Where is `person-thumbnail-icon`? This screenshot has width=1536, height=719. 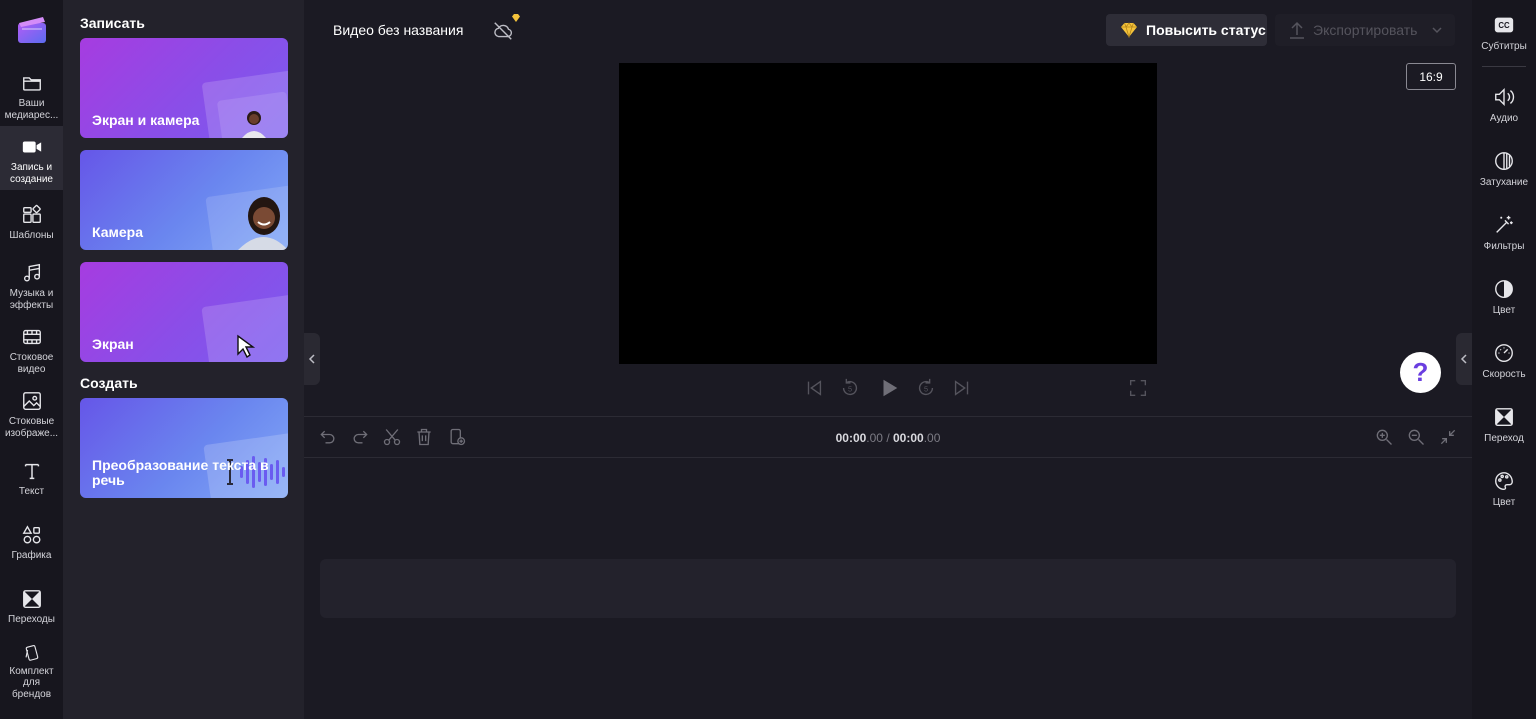 person-thumbnail-icon is located at coordinates (262, 222).